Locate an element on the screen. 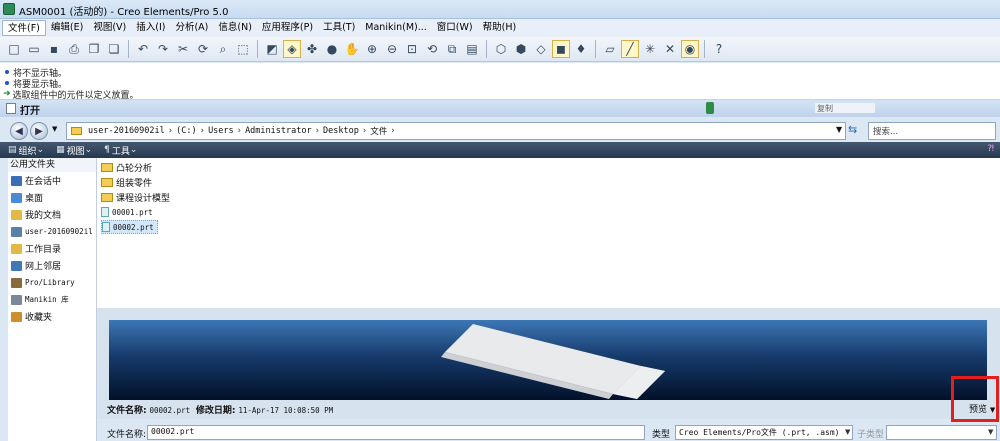 Image resolution: width=1000 pixels, height=441 pixels. repaint-icon: ▤ is located at coordinates (472, 49).